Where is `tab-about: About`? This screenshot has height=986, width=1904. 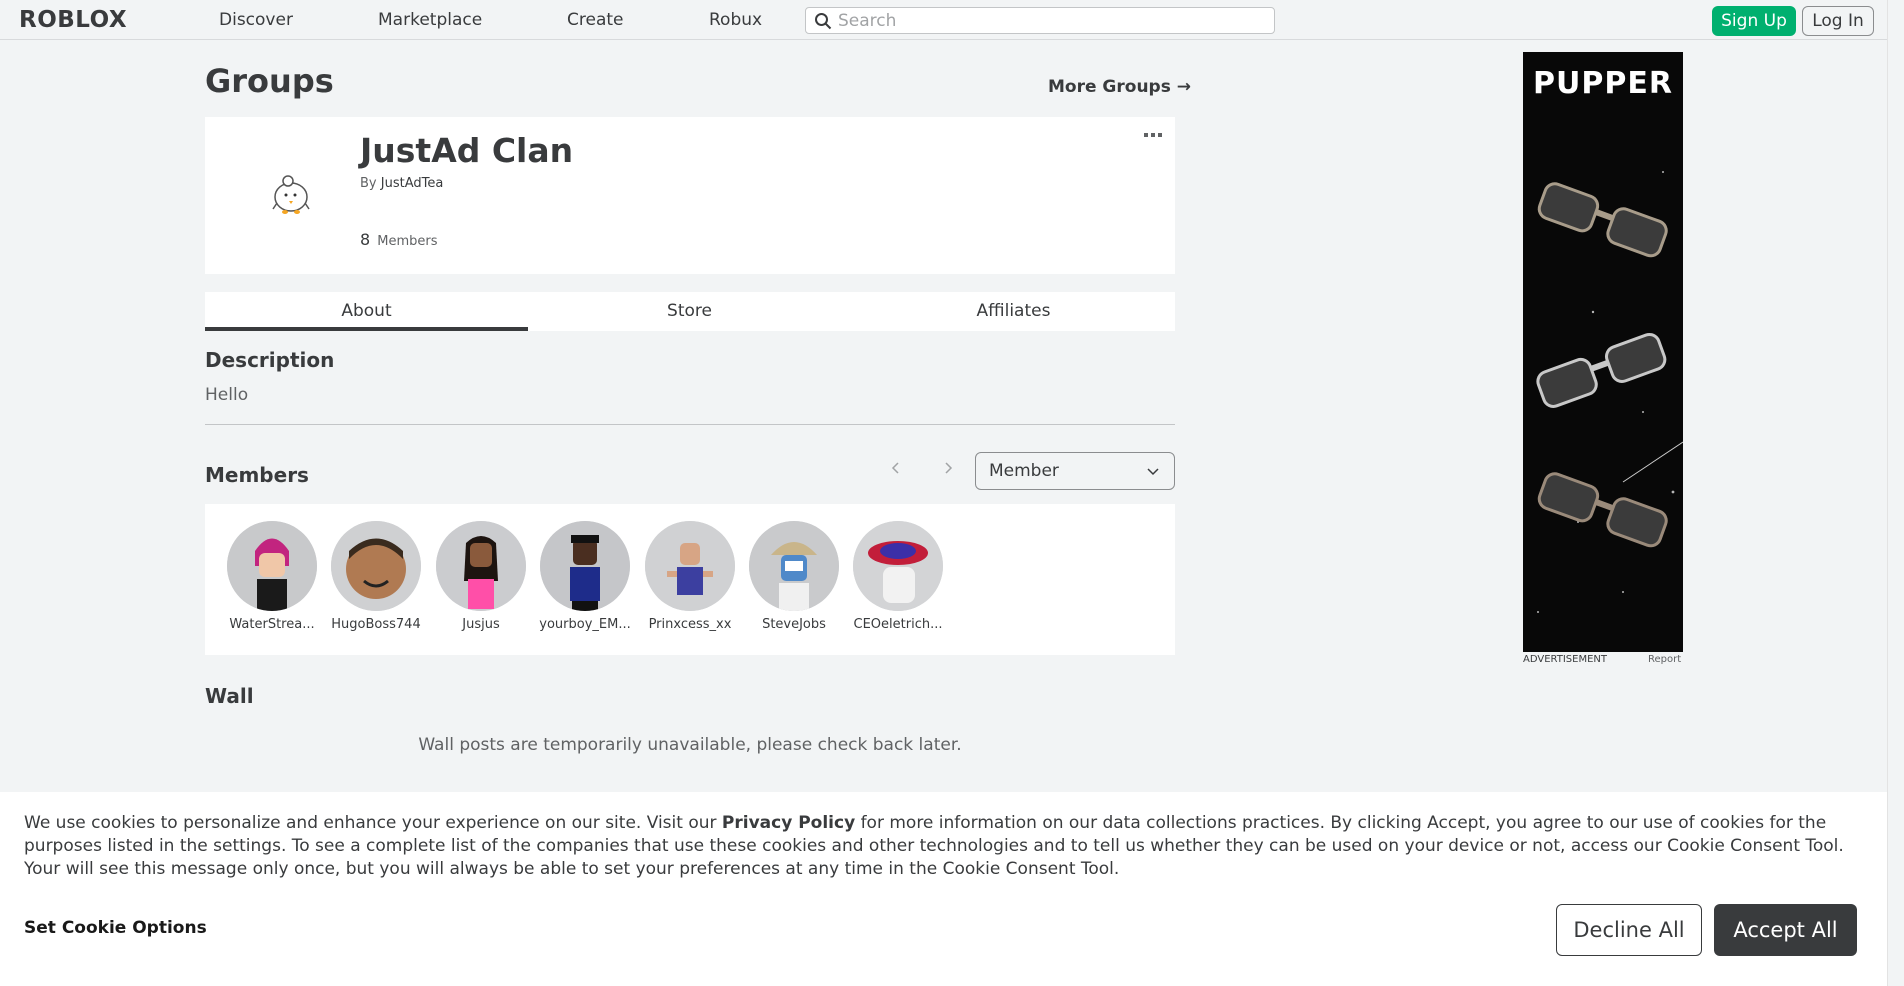
tab-about: About is located at coordinates (366, 311).